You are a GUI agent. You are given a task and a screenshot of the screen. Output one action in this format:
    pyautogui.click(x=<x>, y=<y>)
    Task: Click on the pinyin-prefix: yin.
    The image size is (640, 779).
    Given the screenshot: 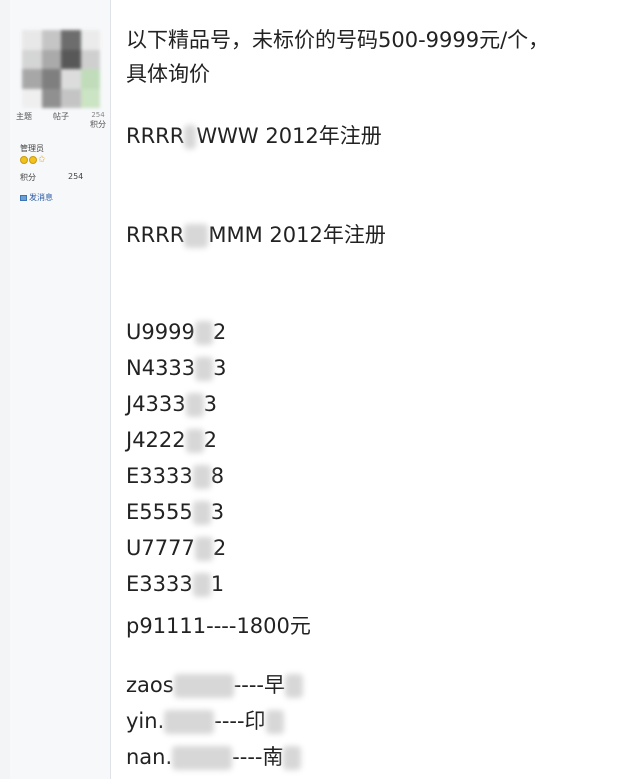 What is the action you would take?
    pyautogui.click(x=145, y=721)
    